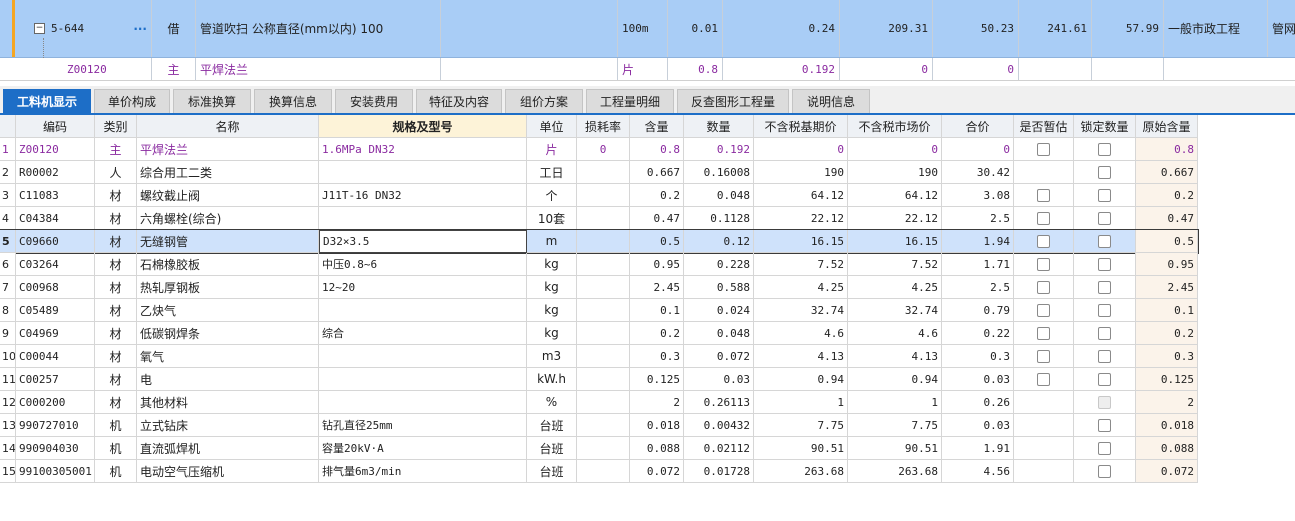 This screenshot has height=521, width=1295. Describe the element at coordinates (978, 402) in the screenshot. I see `cell-total: 0.26` at that location.